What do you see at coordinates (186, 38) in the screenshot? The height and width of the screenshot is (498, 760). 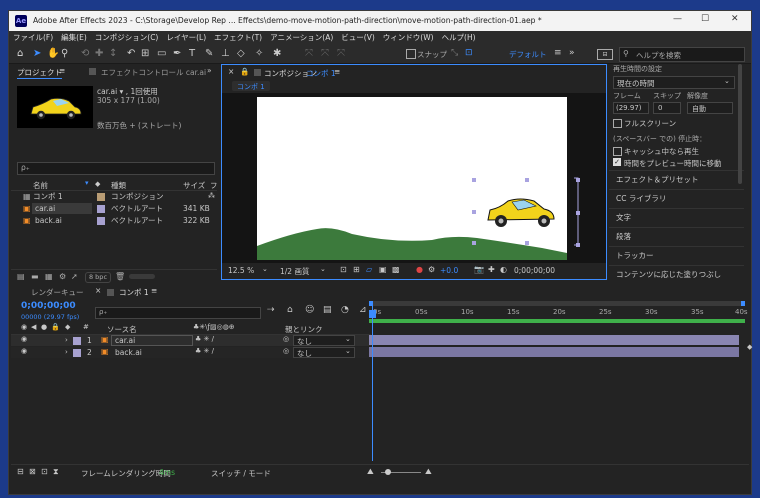 I see `menu-layer: レイヤー(L)` at bounding box center [186, 38].